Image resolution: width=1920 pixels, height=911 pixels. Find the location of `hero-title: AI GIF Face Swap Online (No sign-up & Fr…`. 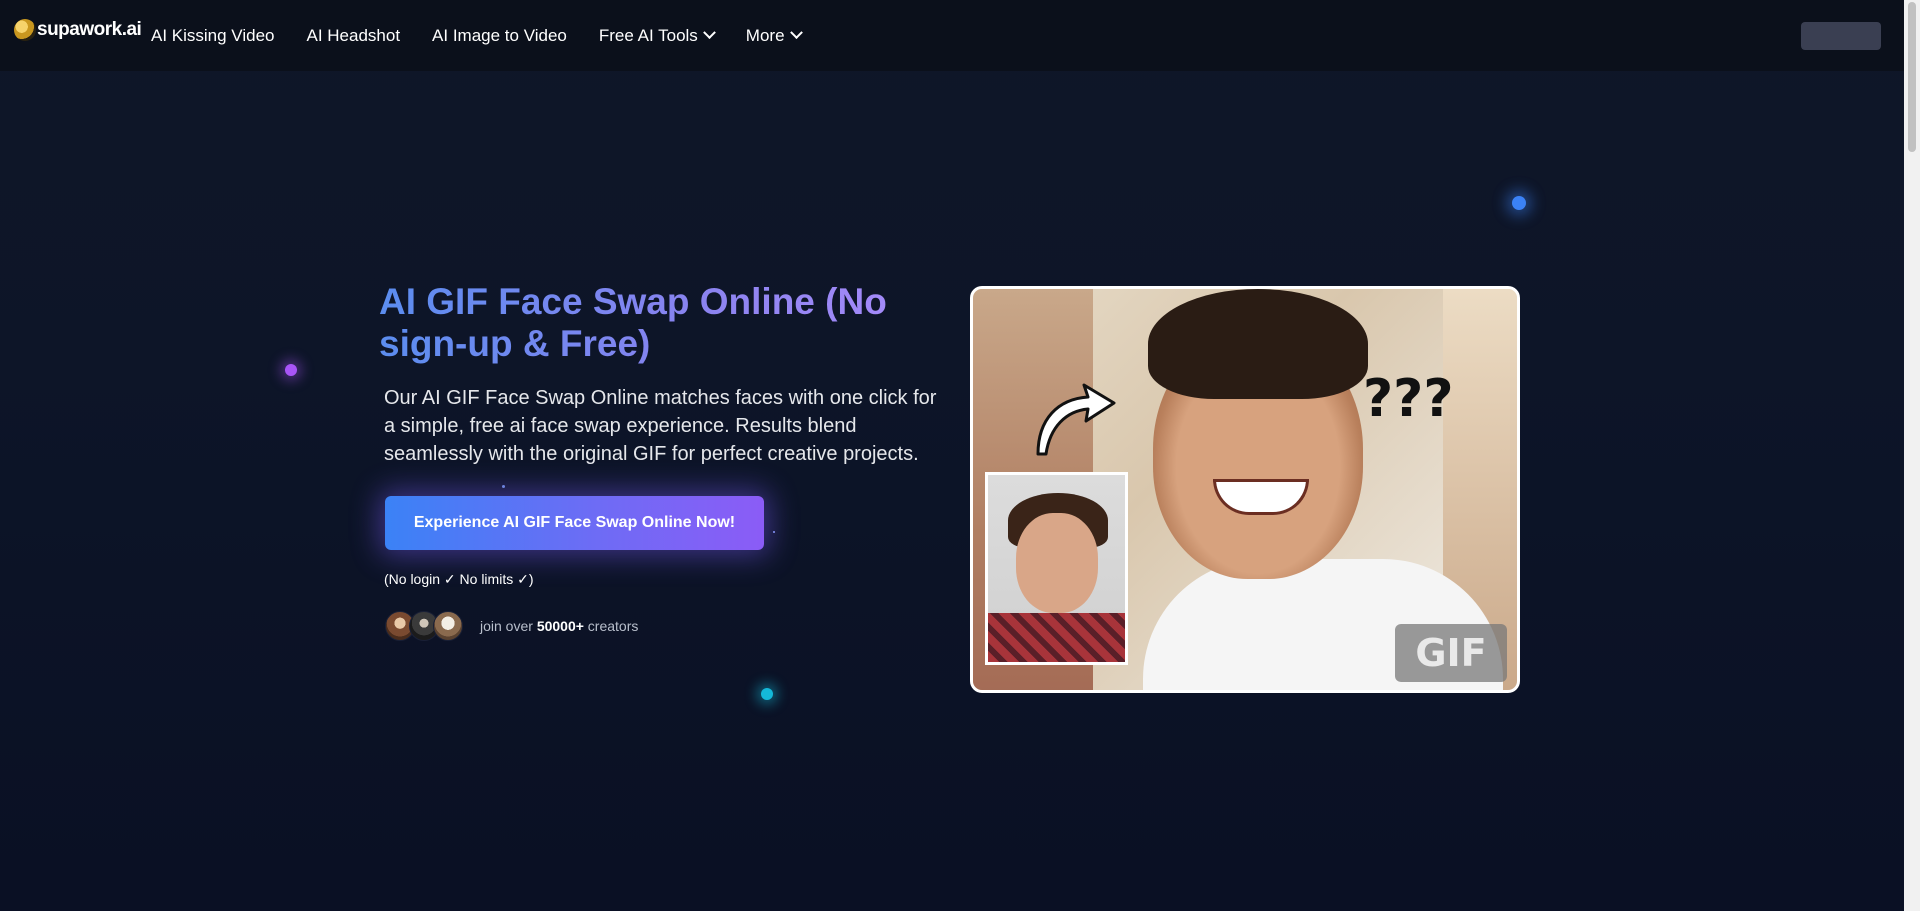

hero-title: AI GIF Face Swap Online (No sign-up & Fr… is located at coordinates (649, 323).